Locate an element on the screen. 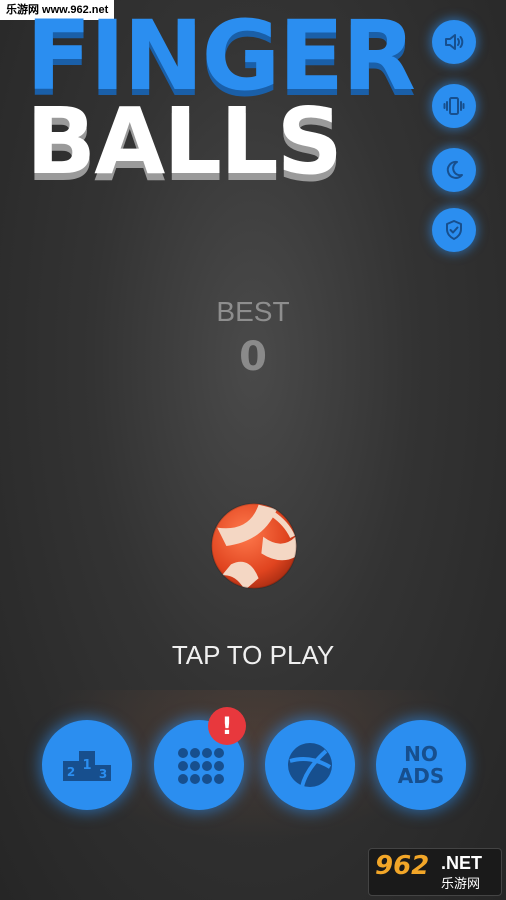  vibrate-icon is located at coordinates (454, 106).